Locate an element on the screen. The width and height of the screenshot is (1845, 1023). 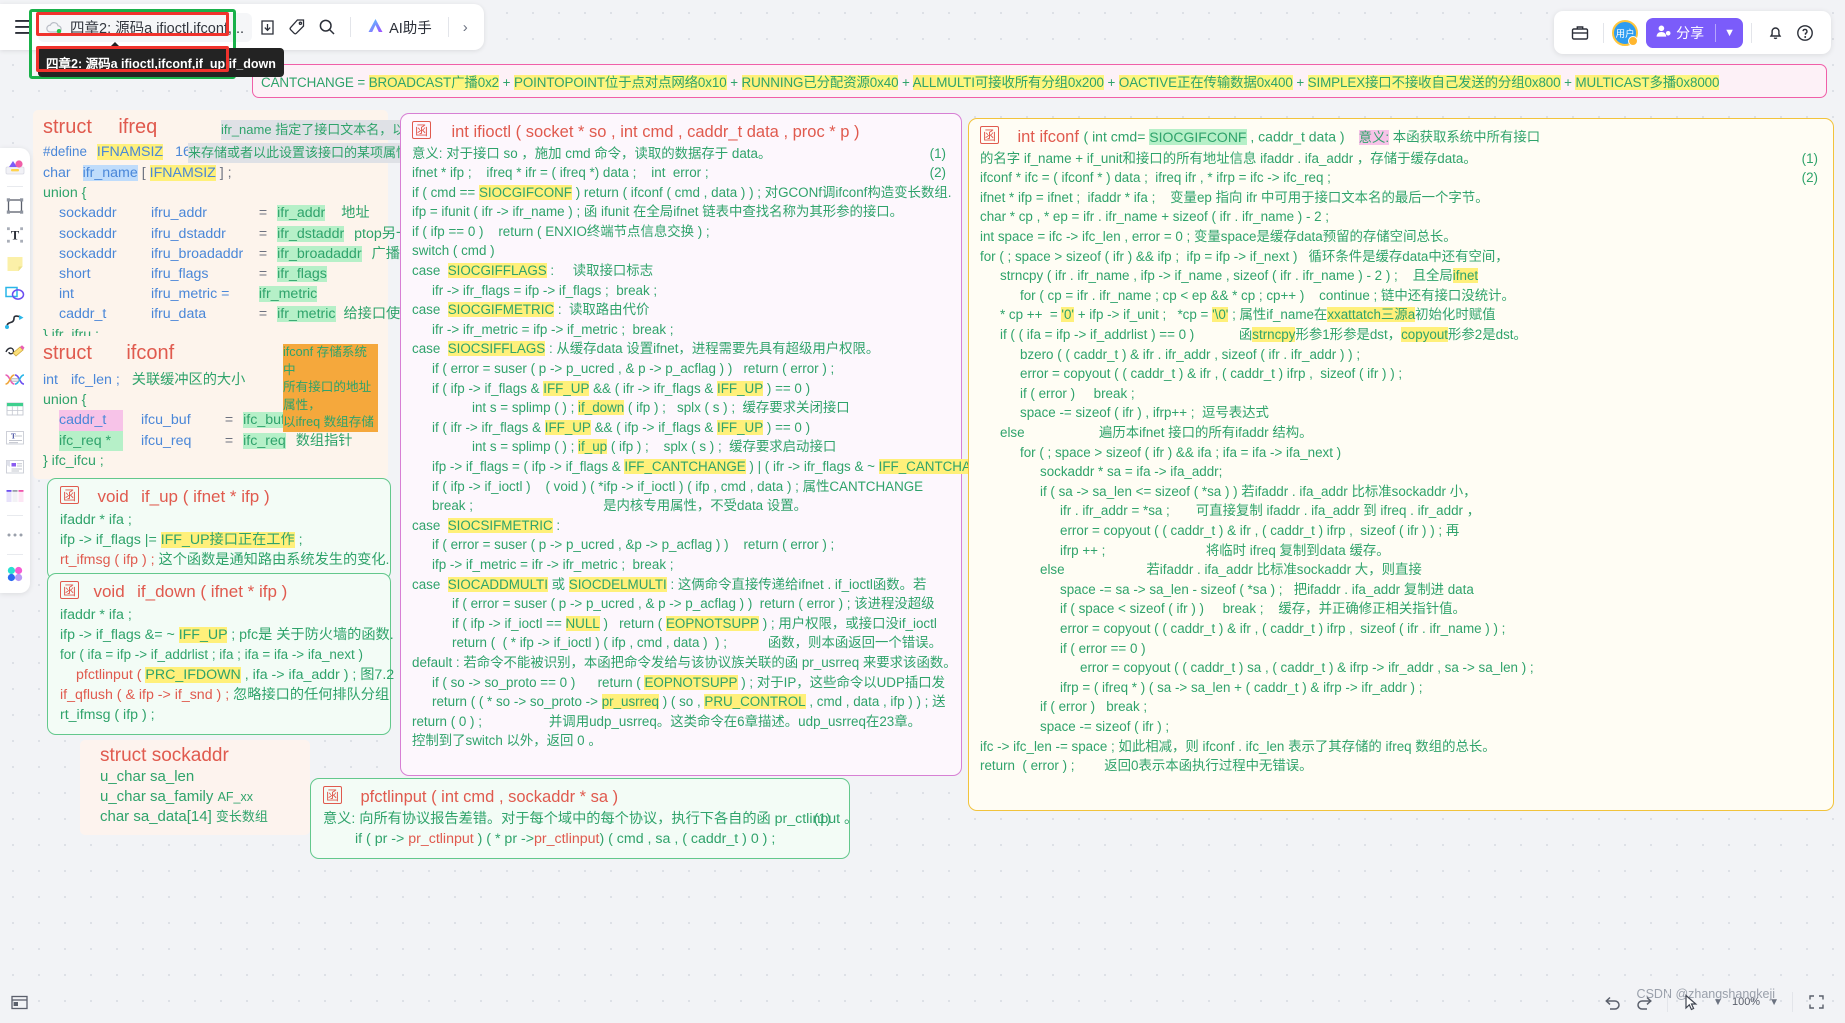
ifreq-note-2: 来存储或者以此设置该接口的某项属性 is located at coordinates (299, 153).